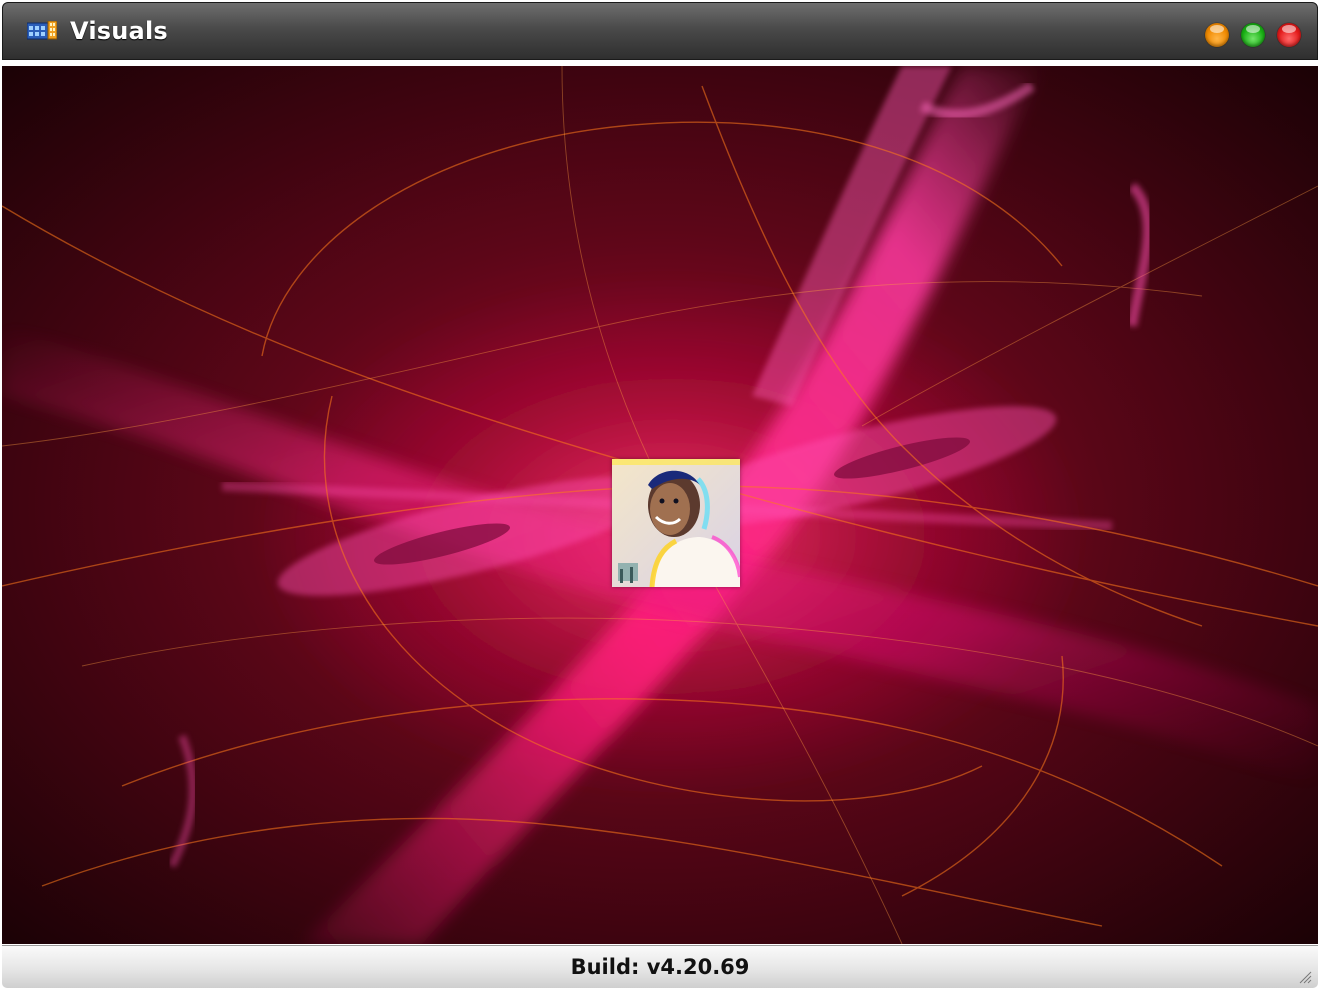 Image resolution: width=1320 pixels, height=990 pixels. I want to click on film-strip-icon, so click(42, 30).